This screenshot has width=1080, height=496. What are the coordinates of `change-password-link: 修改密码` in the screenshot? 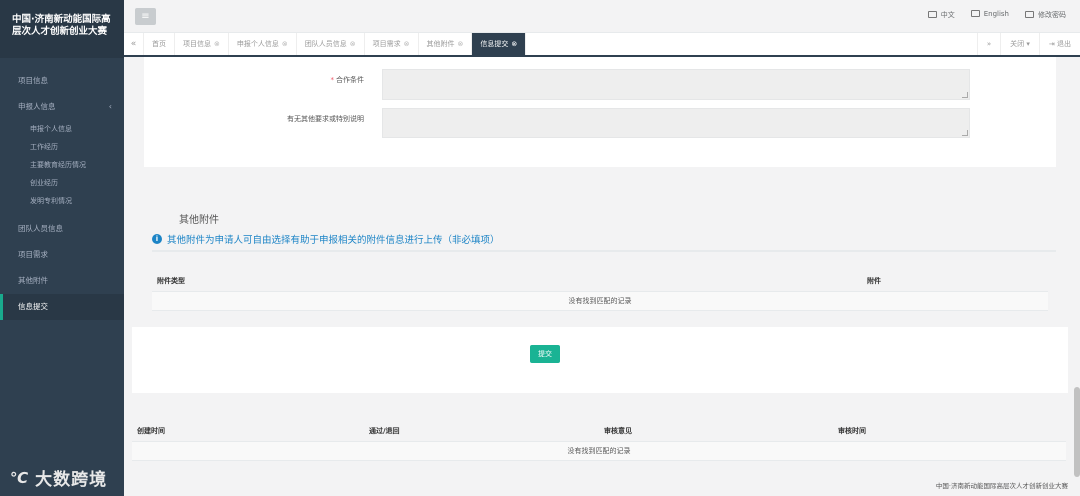 It's located at (1045, 15).